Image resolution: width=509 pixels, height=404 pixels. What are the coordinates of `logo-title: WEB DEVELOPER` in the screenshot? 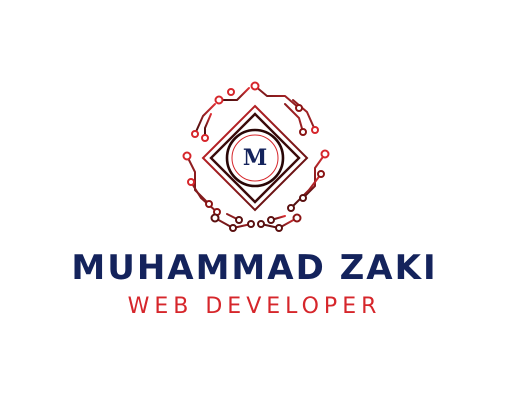 It's located at (254, 306).